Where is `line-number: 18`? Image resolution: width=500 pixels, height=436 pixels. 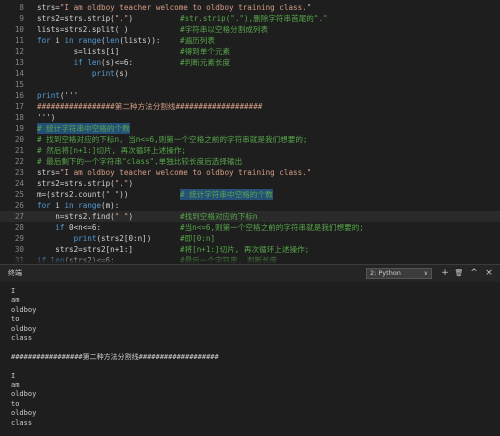 line-number: 18 is located at coordinates (19, 117).